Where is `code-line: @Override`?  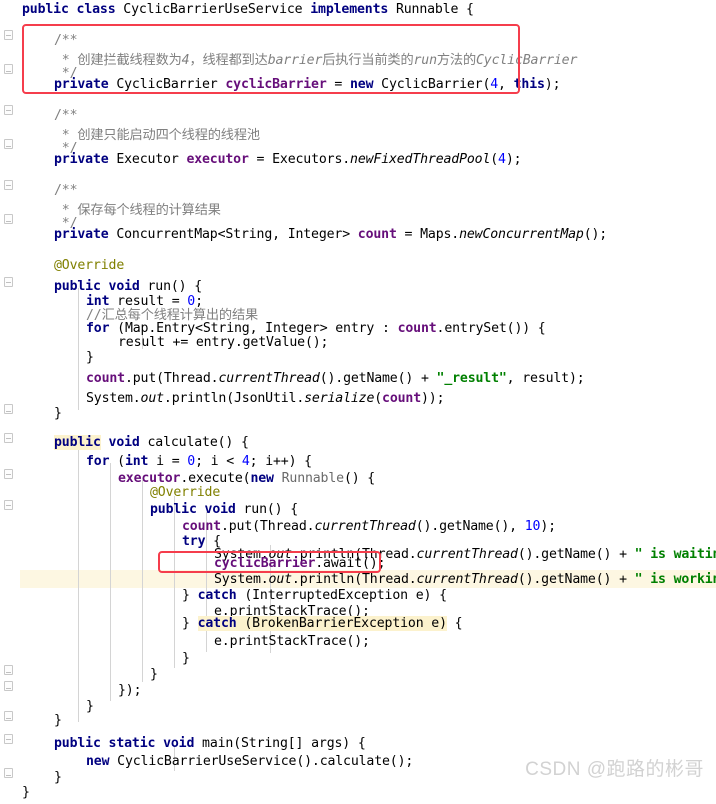 code-line: @Override is located at coordinates (89, 266).